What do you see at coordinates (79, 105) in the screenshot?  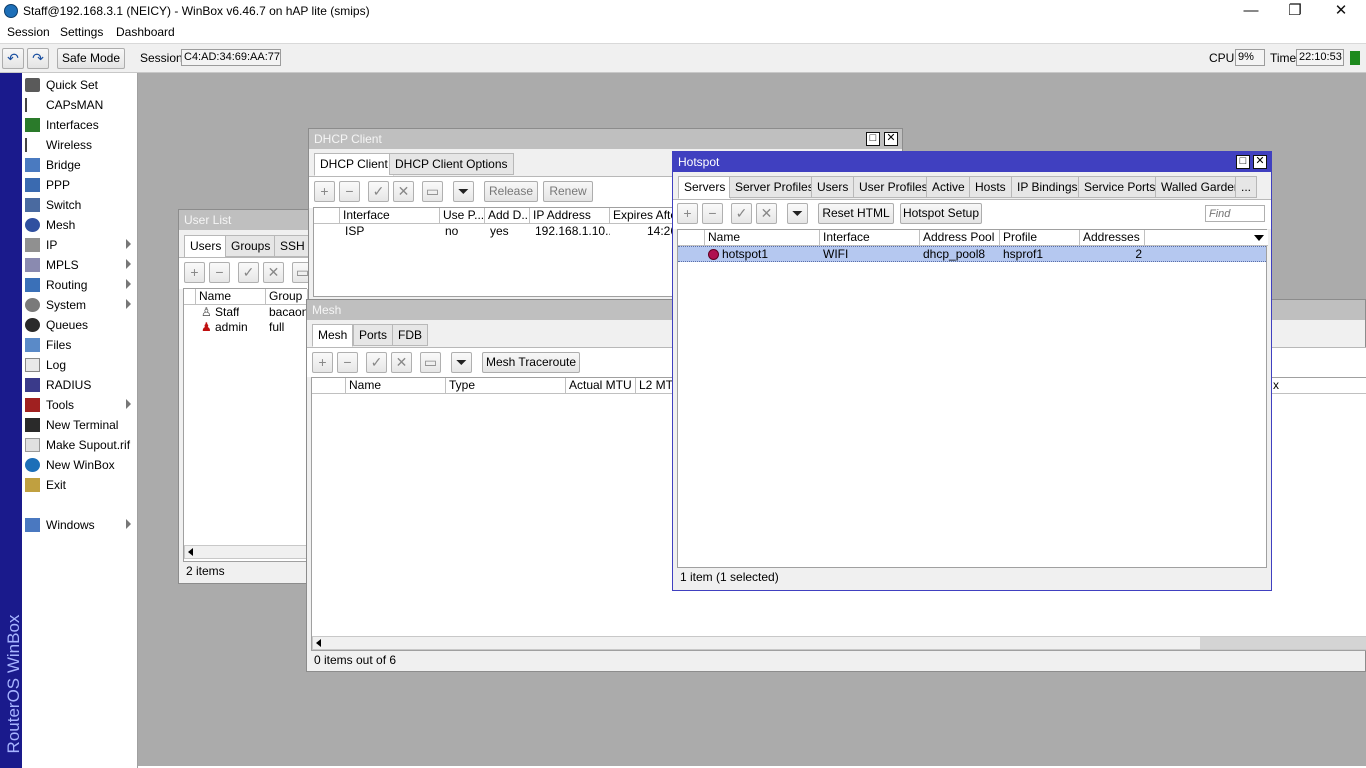 I see `sidebar-item-capsman: CAPsMAN` at bounding box center [79, 105].